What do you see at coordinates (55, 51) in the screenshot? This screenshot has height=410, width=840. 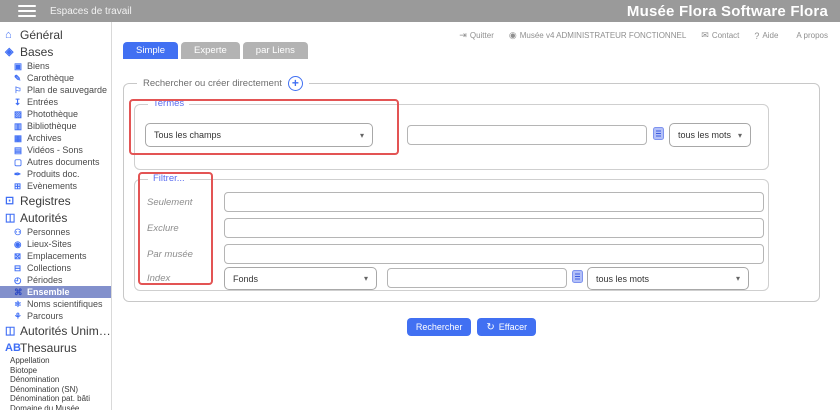 I see `sidebar-item-bases: ◈ Bases` at bounding box center [55, 51].